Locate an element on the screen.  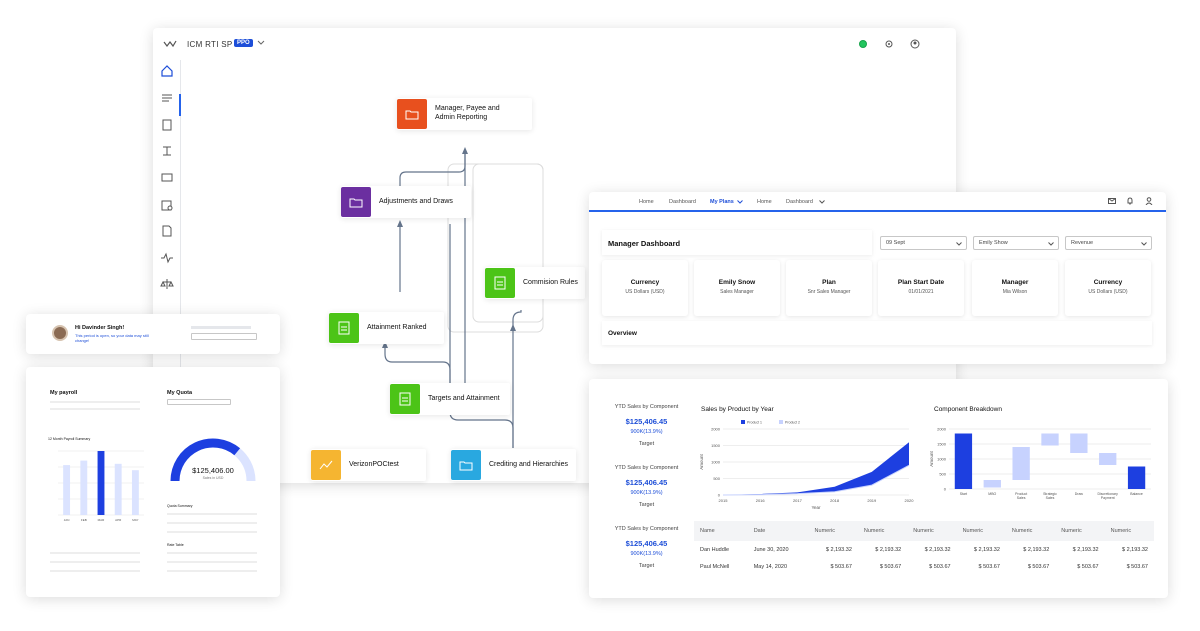
payroll-bar is located at coordinates (101, 483).